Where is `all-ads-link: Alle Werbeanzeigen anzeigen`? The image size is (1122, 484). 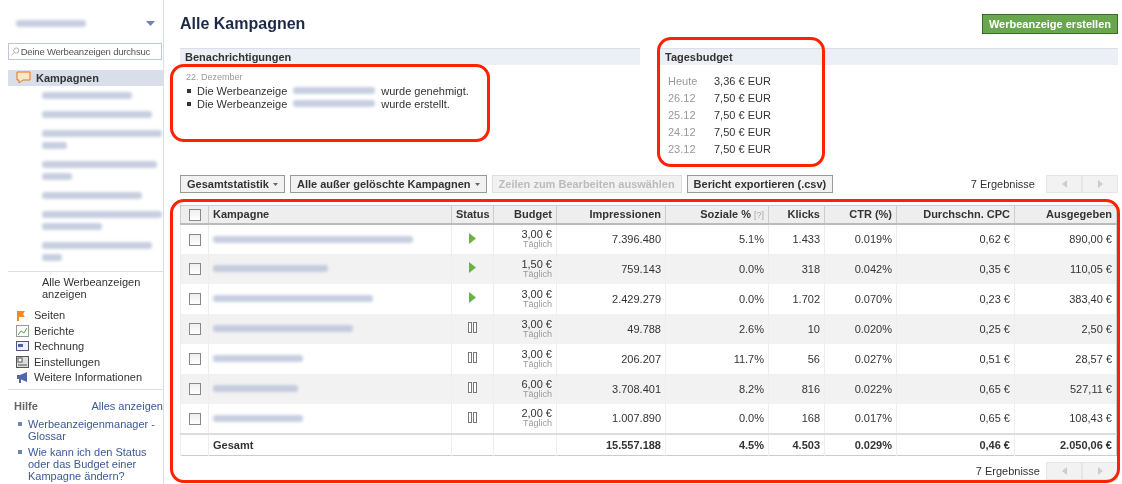 all-ads-link: Alle Werbeanzeigen anzeigen is located at coordinates (85, 291).